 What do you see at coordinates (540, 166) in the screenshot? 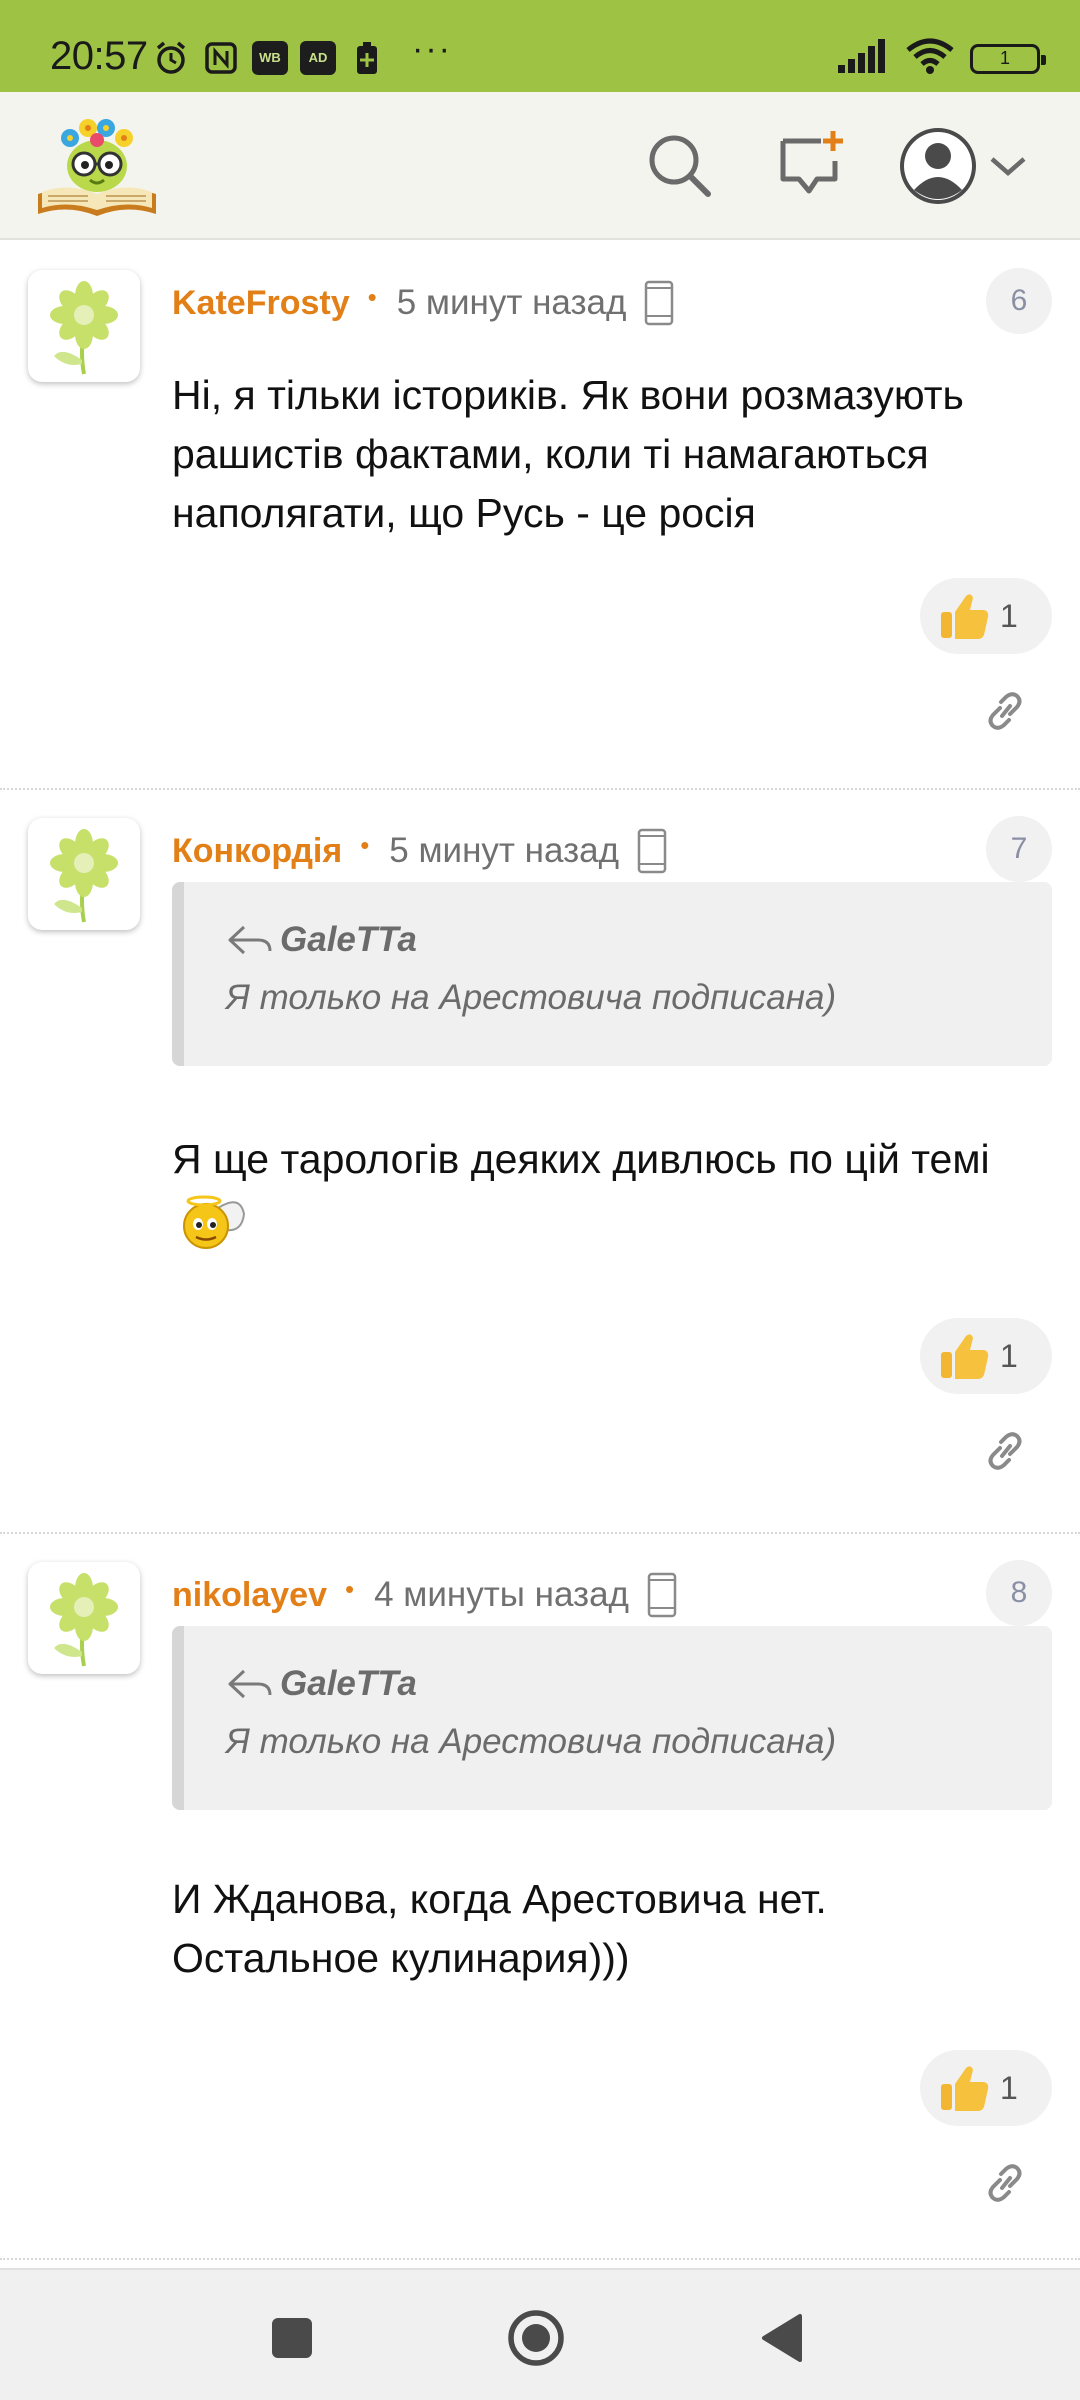
I see `app-header` at bounding box center [540, 166].